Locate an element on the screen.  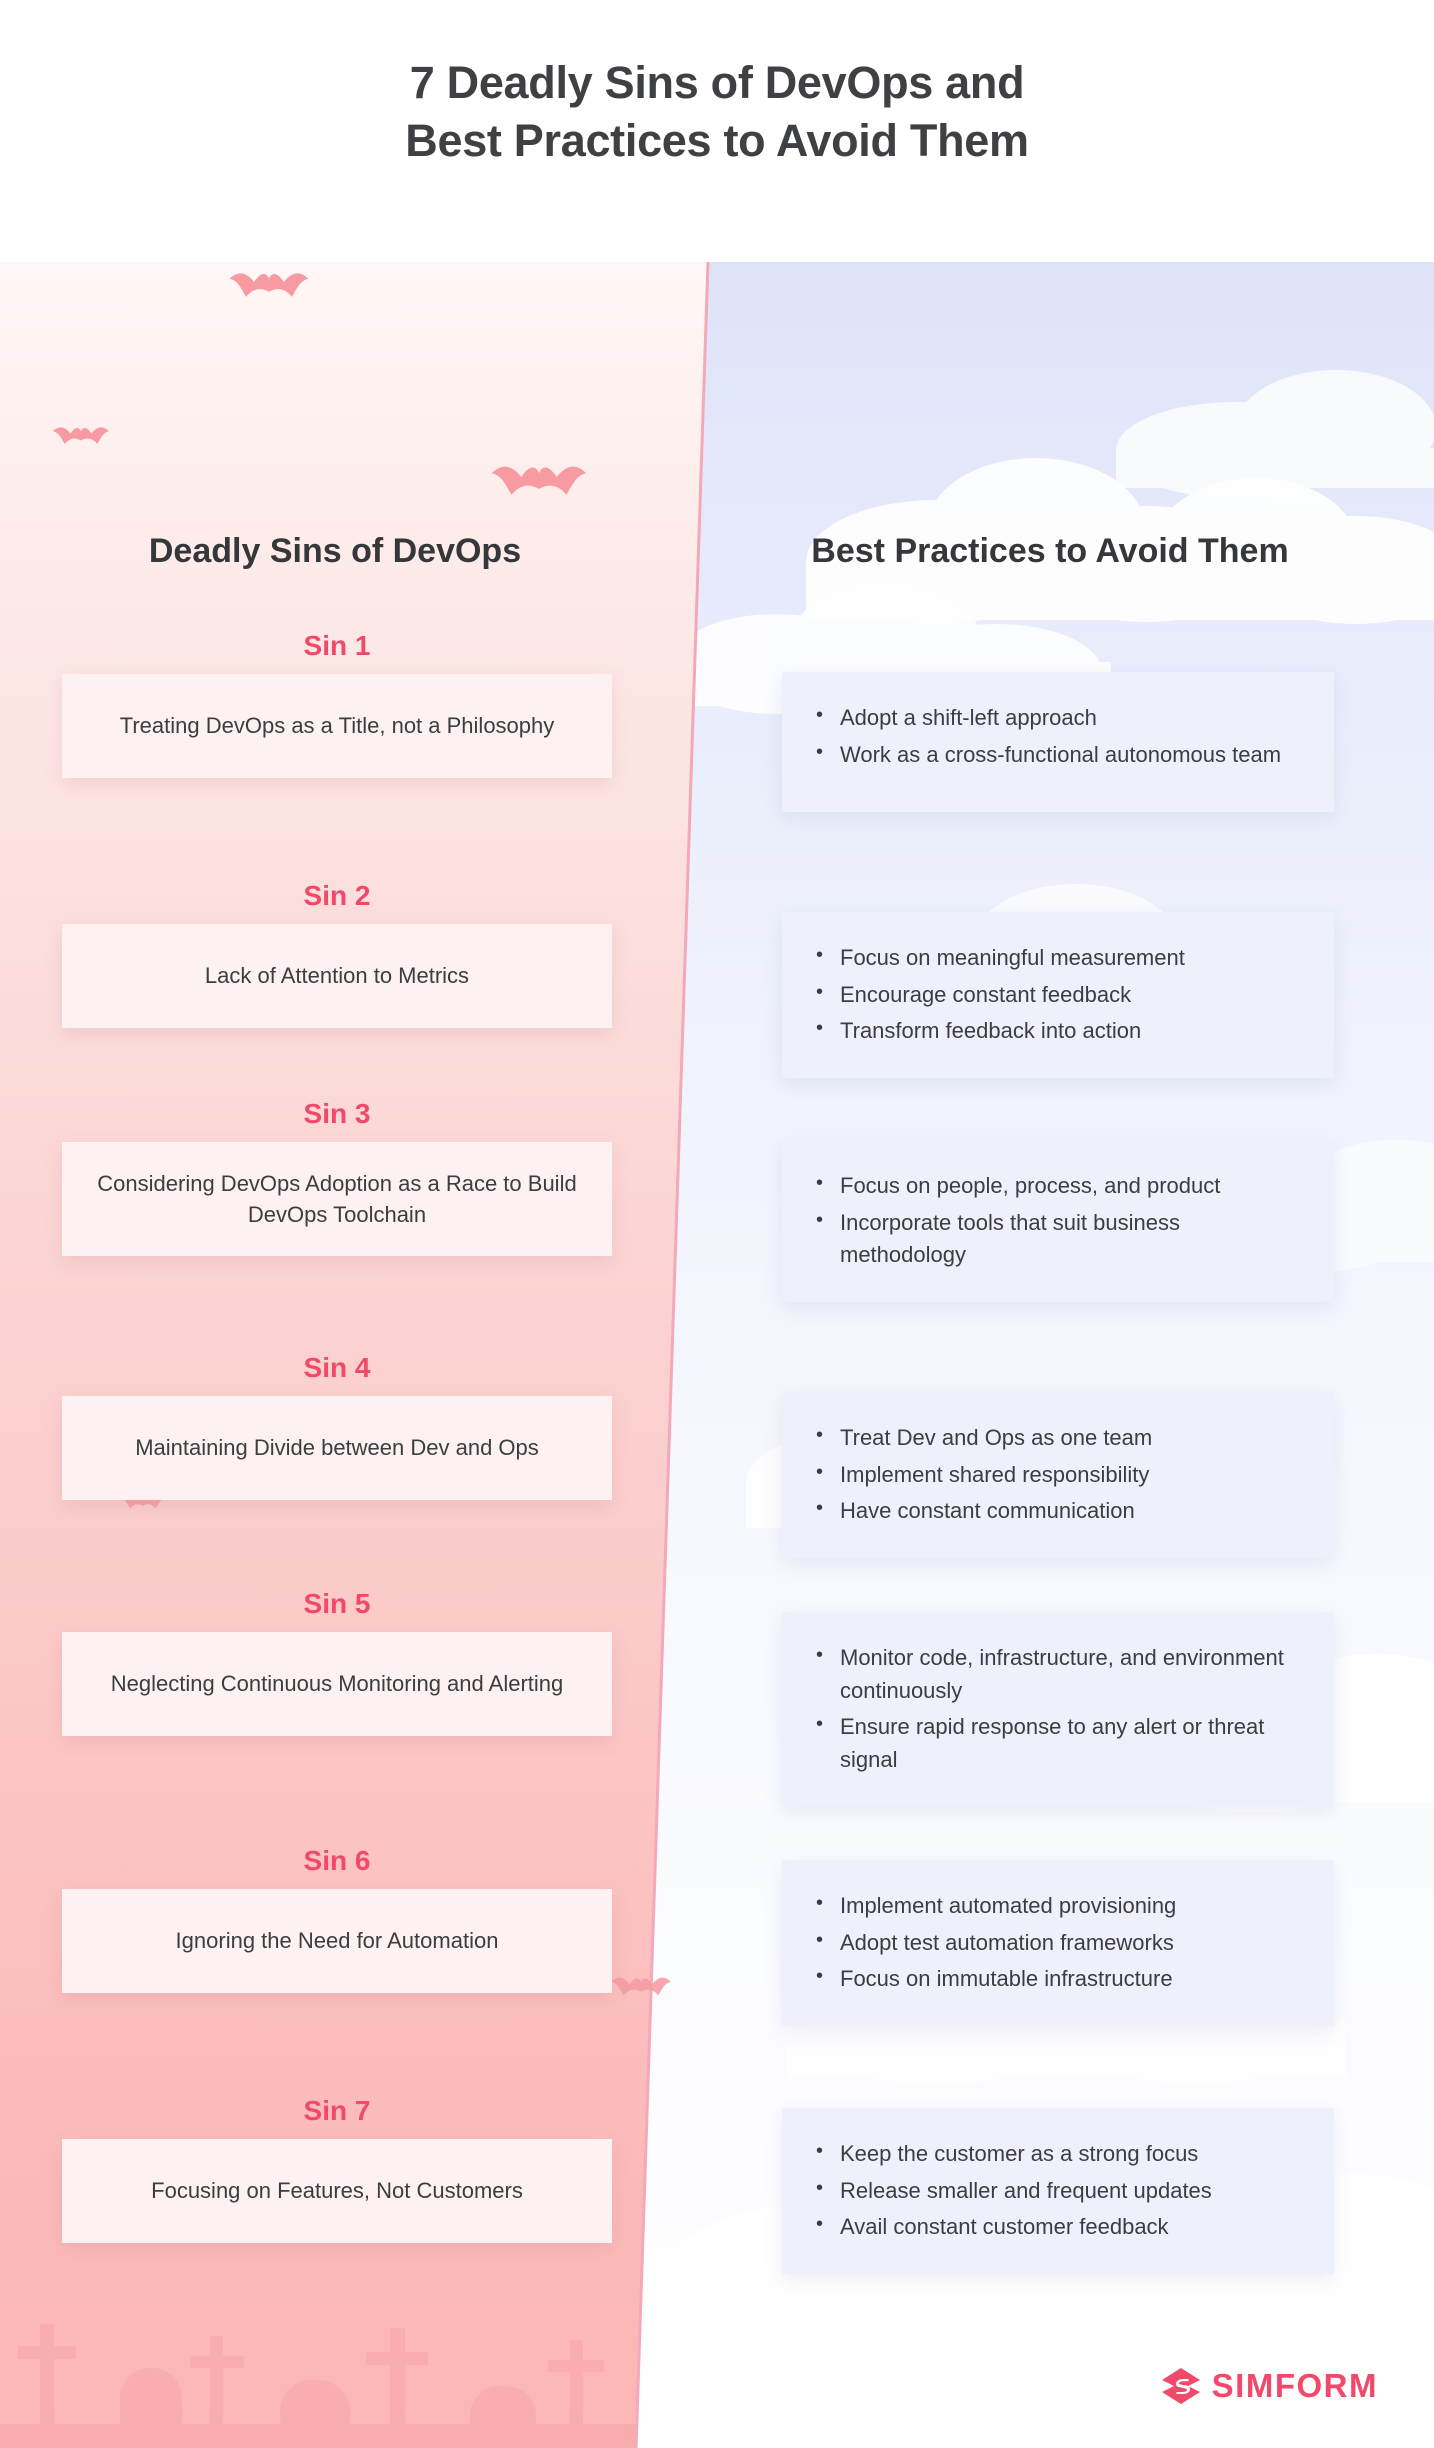
best-practice-item: Transform feedback into action is located at coordinates (1056, 1031).